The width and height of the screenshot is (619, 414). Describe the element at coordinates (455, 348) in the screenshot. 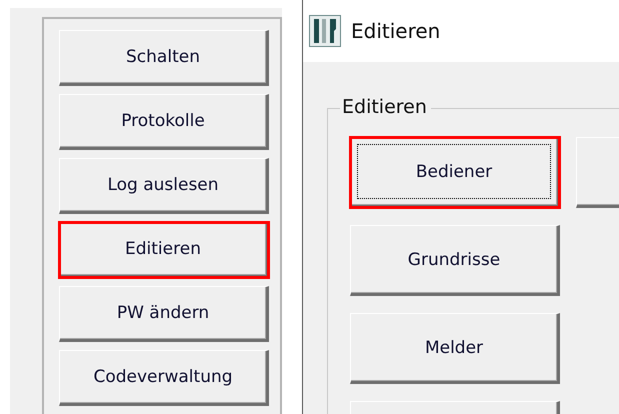

I see `edit-button: Melder` at that location.